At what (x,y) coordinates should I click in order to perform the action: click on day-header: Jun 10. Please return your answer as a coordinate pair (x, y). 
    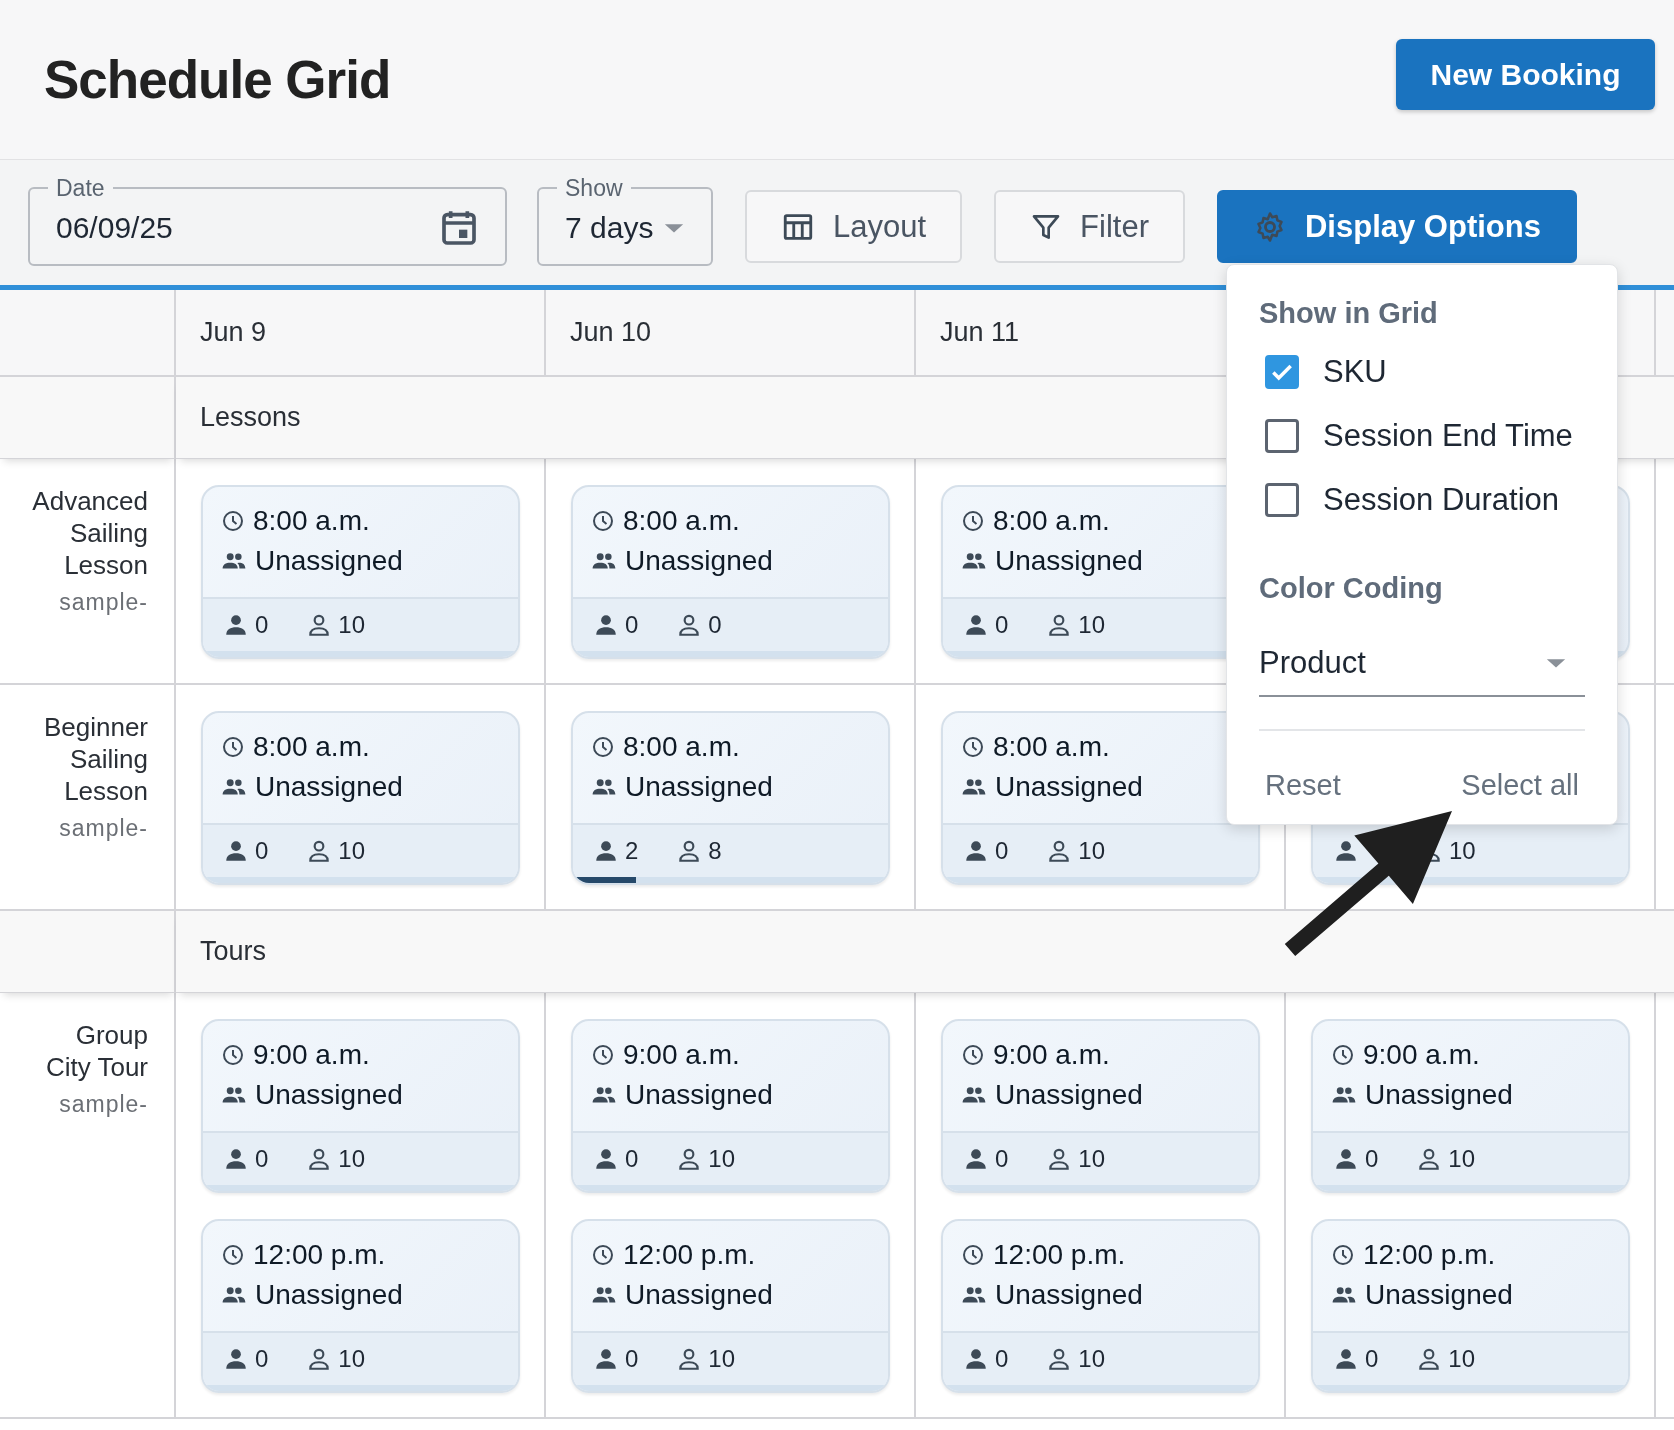
    Looking at the image, I should click on (731, 333).